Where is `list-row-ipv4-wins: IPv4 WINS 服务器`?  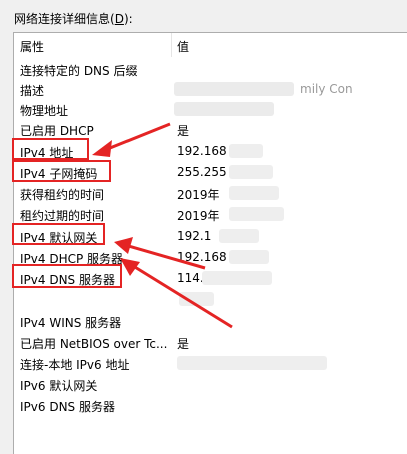 list-row-ipv4-wins: IPv4 WINS 服务器 is located at coordinates (210, 321).